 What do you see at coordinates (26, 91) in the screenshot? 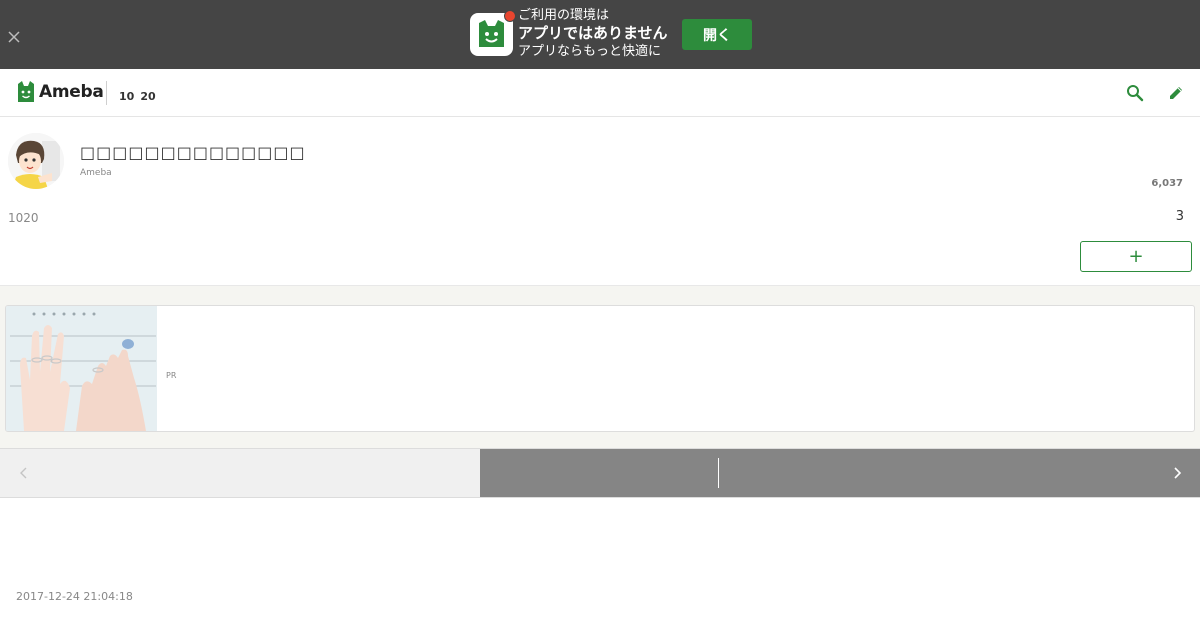
I see `ameba-logo-icon` at bounding box center [26, 91].